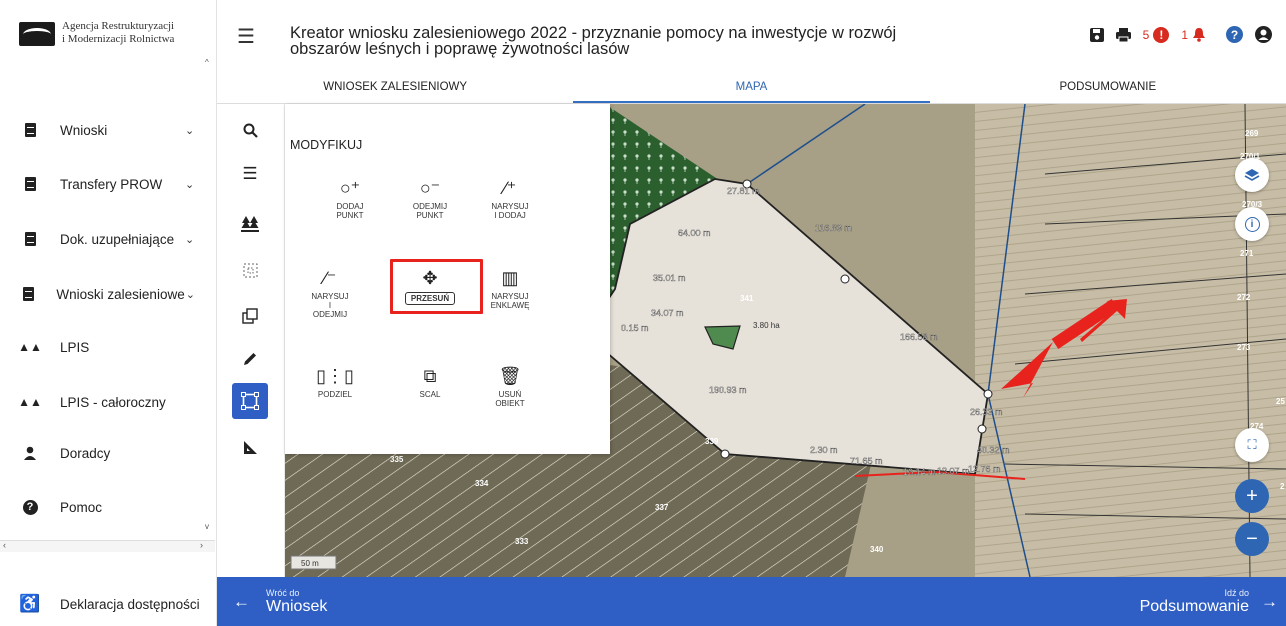 Image resolution: width=1286 pixels, height=626 pixels. I want to click on segment-length-label: 34.07 m, so click(667, 313).